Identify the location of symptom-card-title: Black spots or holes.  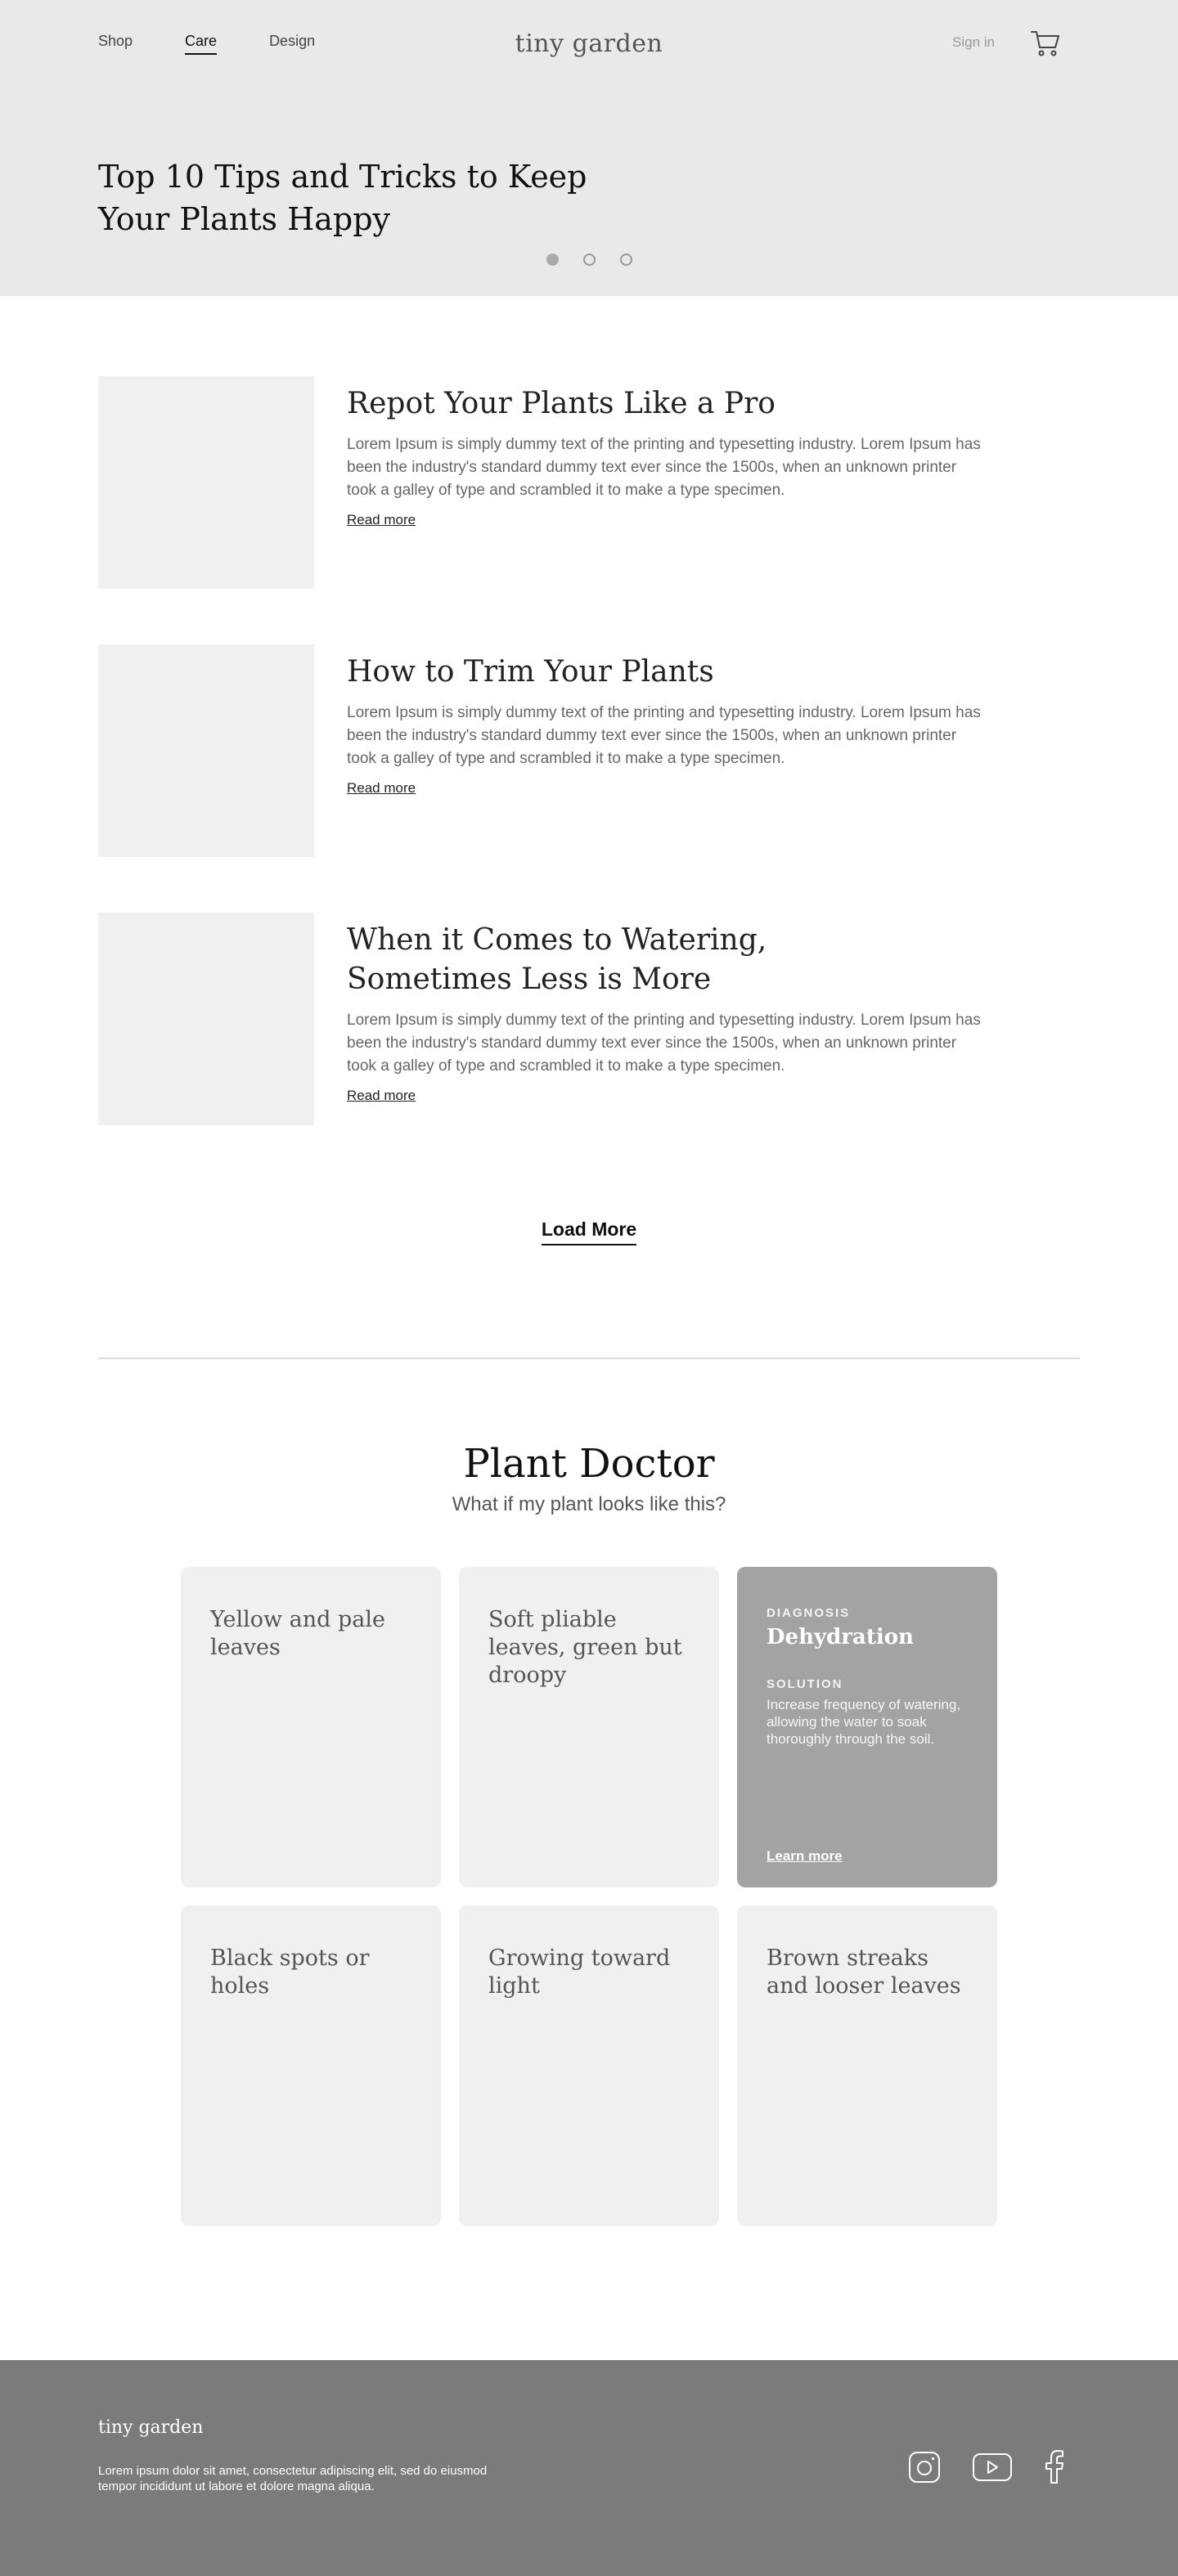
(290, 1972).